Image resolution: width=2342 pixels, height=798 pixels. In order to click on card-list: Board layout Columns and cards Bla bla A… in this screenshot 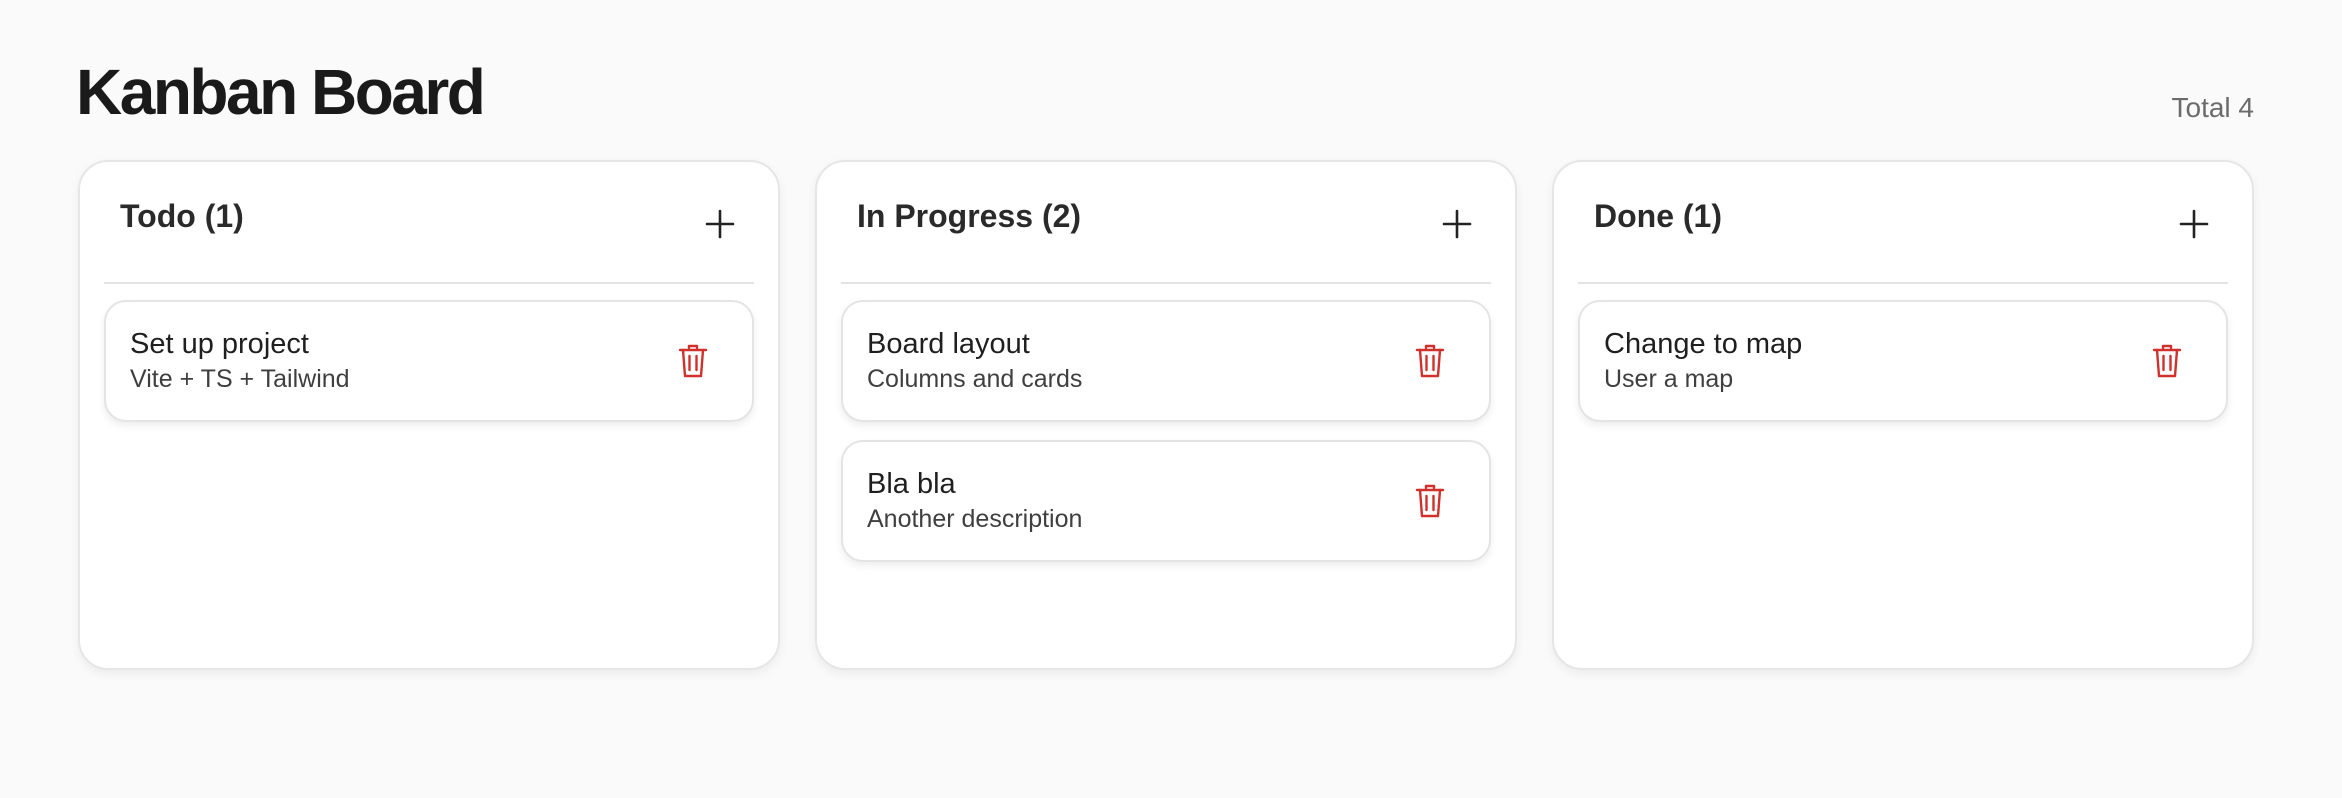, I will do `click(1166, 423)`.